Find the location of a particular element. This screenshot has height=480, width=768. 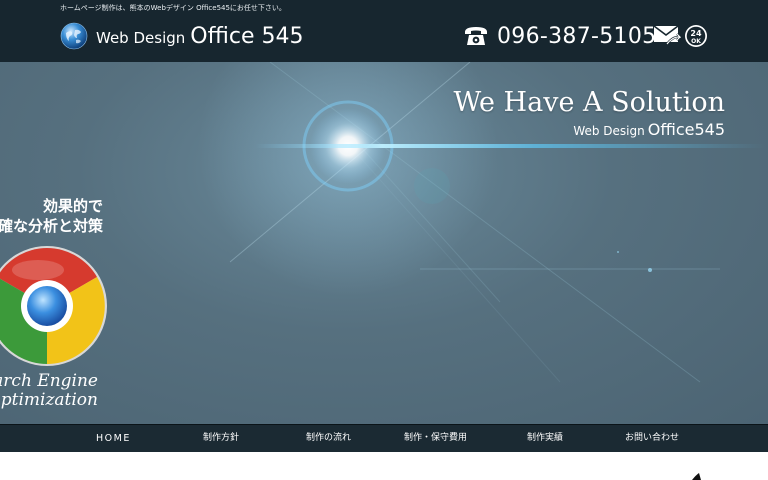

mail-icon is located at coordinates (667, 35).